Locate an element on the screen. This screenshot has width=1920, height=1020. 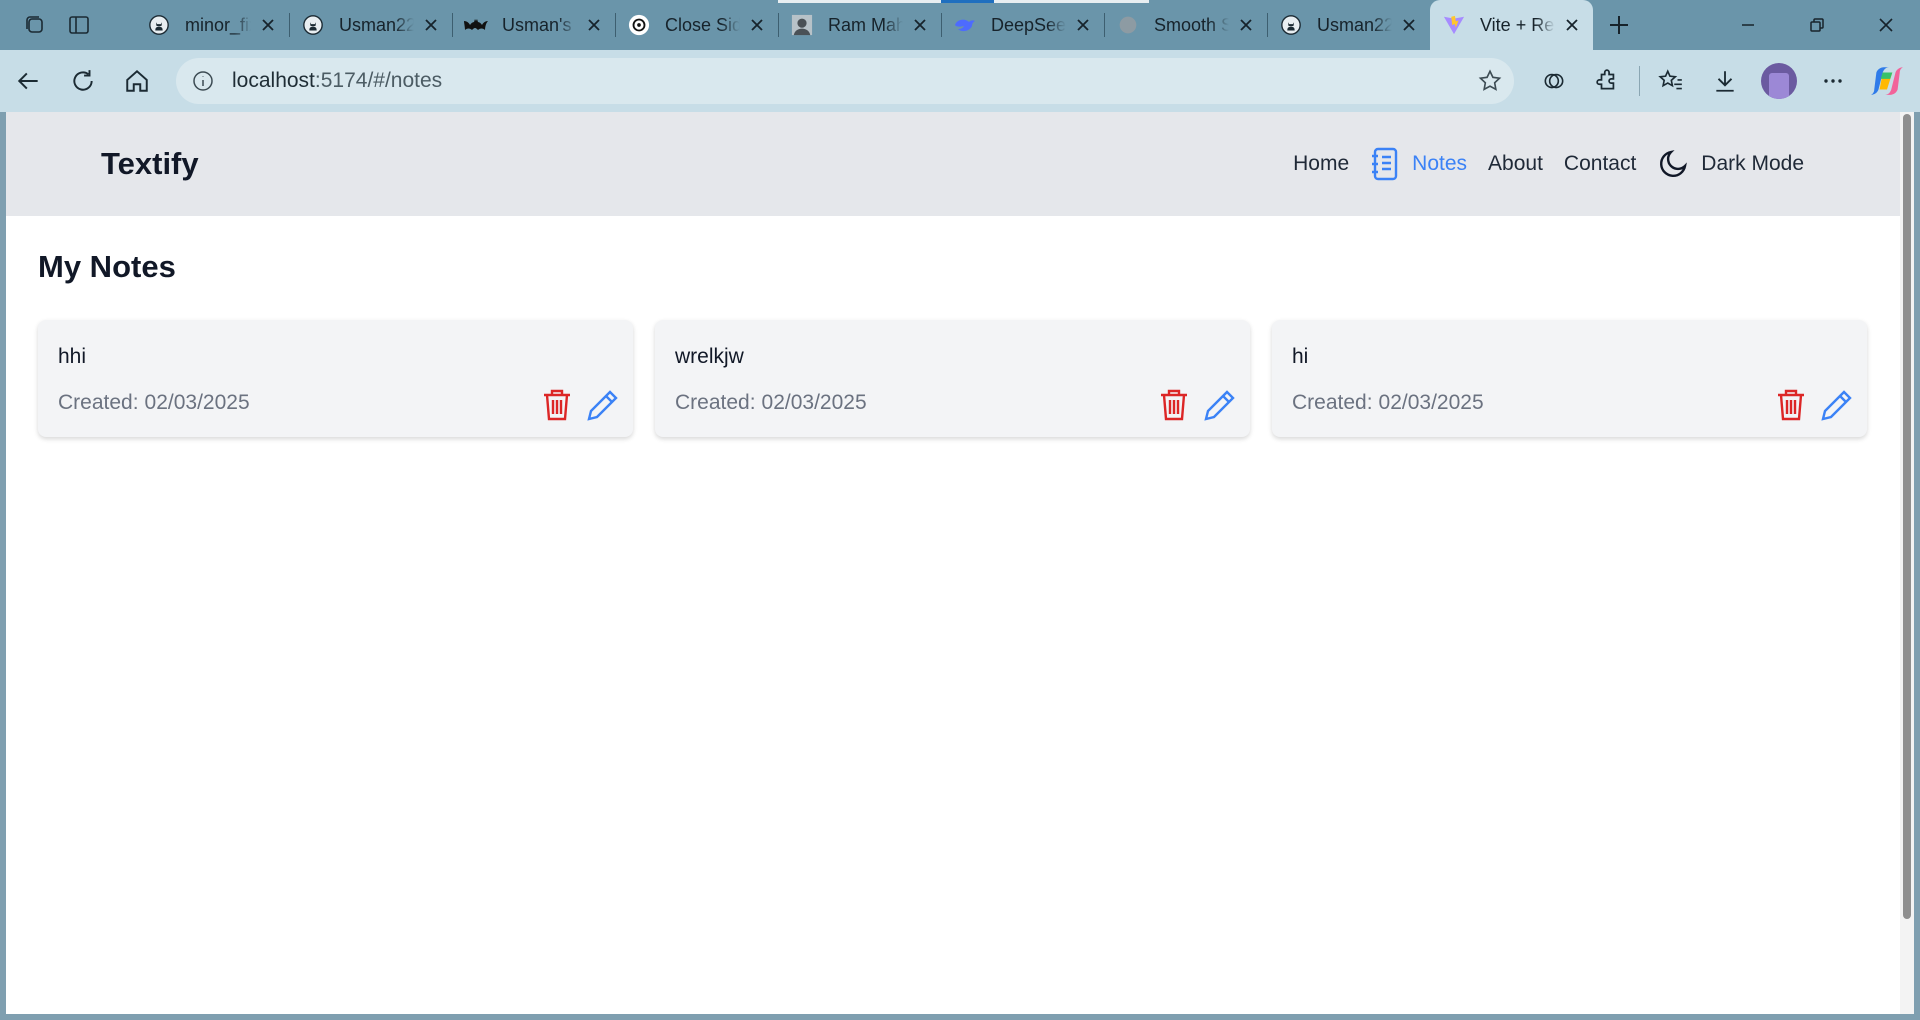
note-title: hi is located at coordinates (1300, 356).